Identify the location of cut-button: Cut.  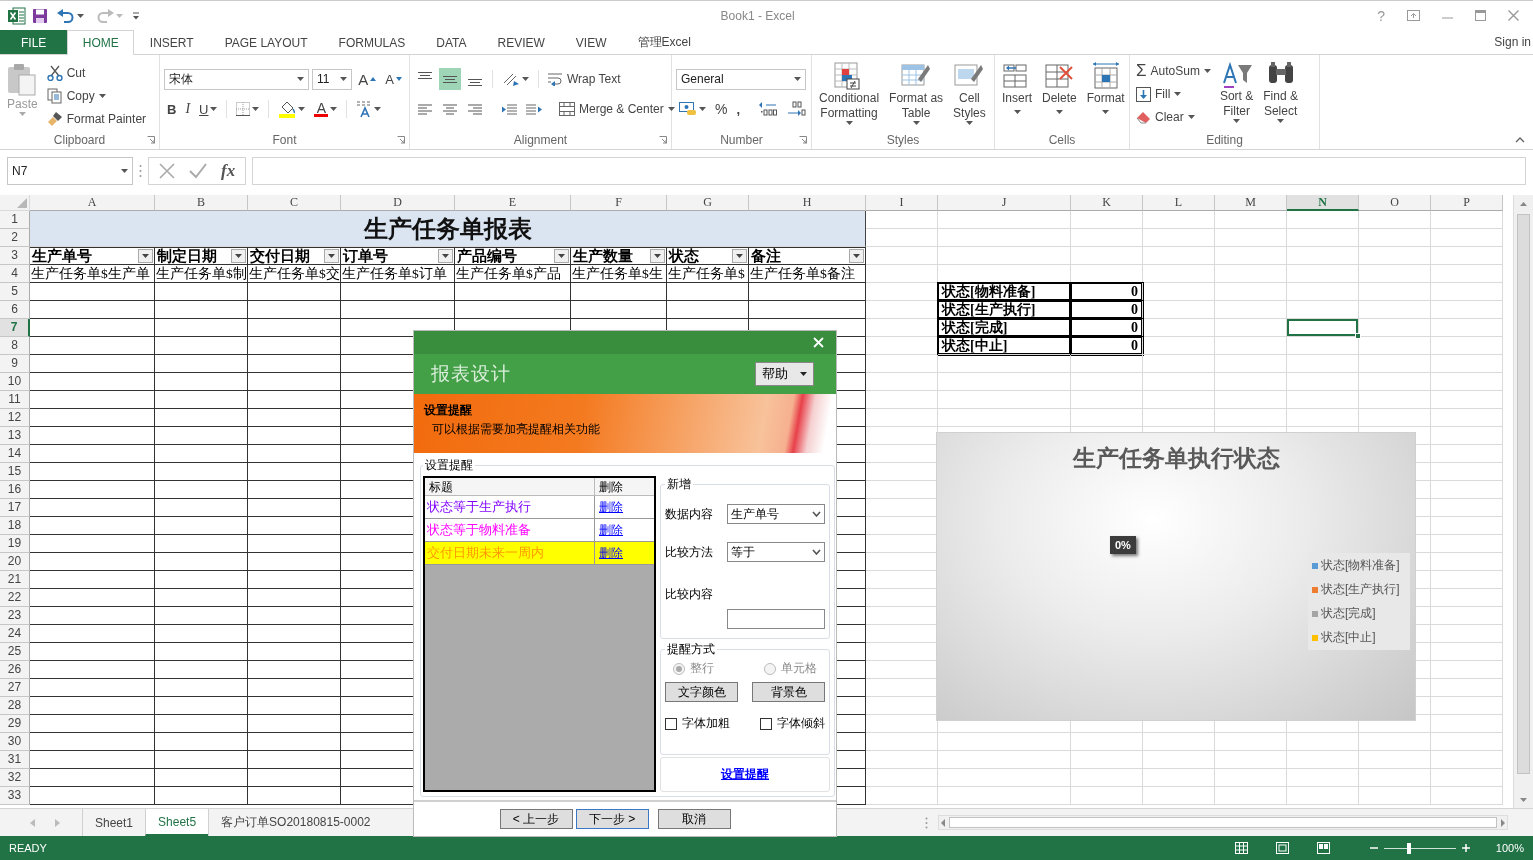
(96, 73).